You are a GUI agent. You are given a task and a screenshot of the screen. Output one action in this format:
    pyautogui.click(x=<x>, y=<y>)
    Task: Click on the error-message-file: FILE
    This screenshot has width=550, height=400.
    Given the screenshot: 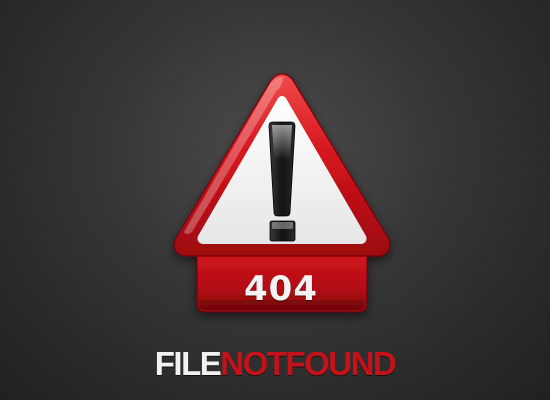 What is the action you would take?
    pyautogui.click(x=188, y=363)
    